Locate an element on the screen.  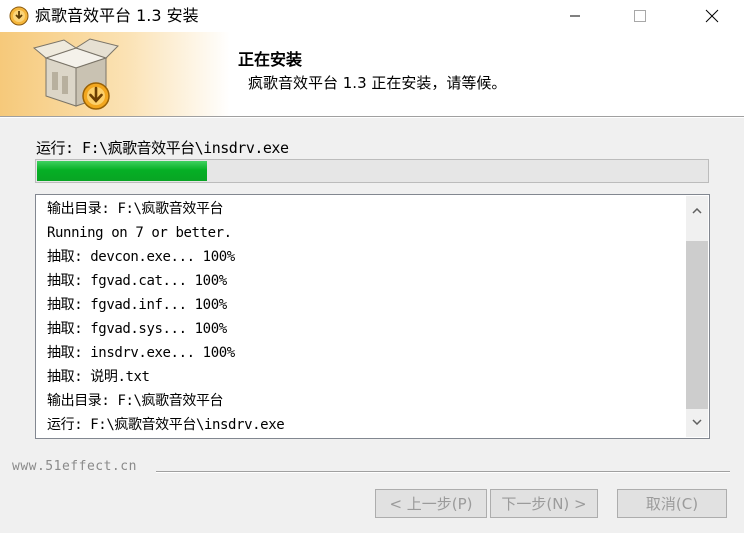
install-progress-bar is located at coordinates (372, 171).